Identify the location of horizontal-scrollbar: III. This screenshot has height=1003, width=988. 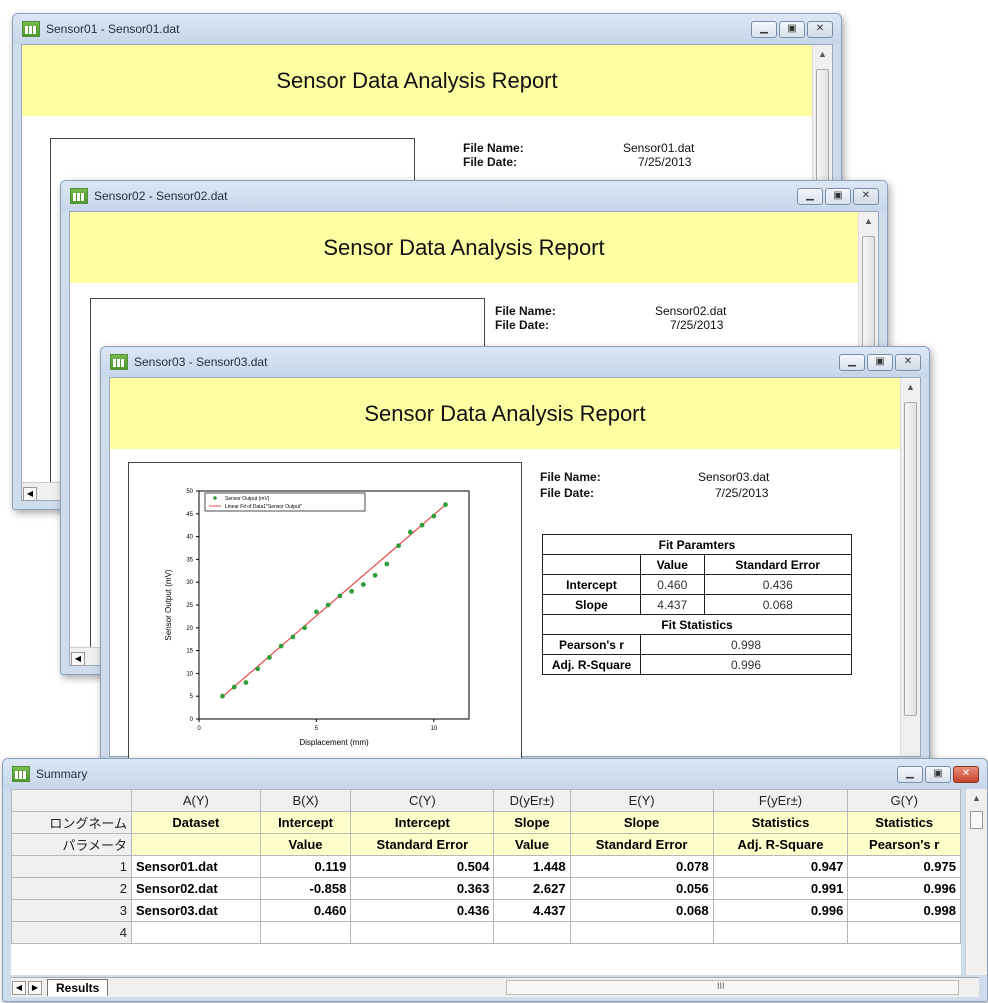
(732, 987).